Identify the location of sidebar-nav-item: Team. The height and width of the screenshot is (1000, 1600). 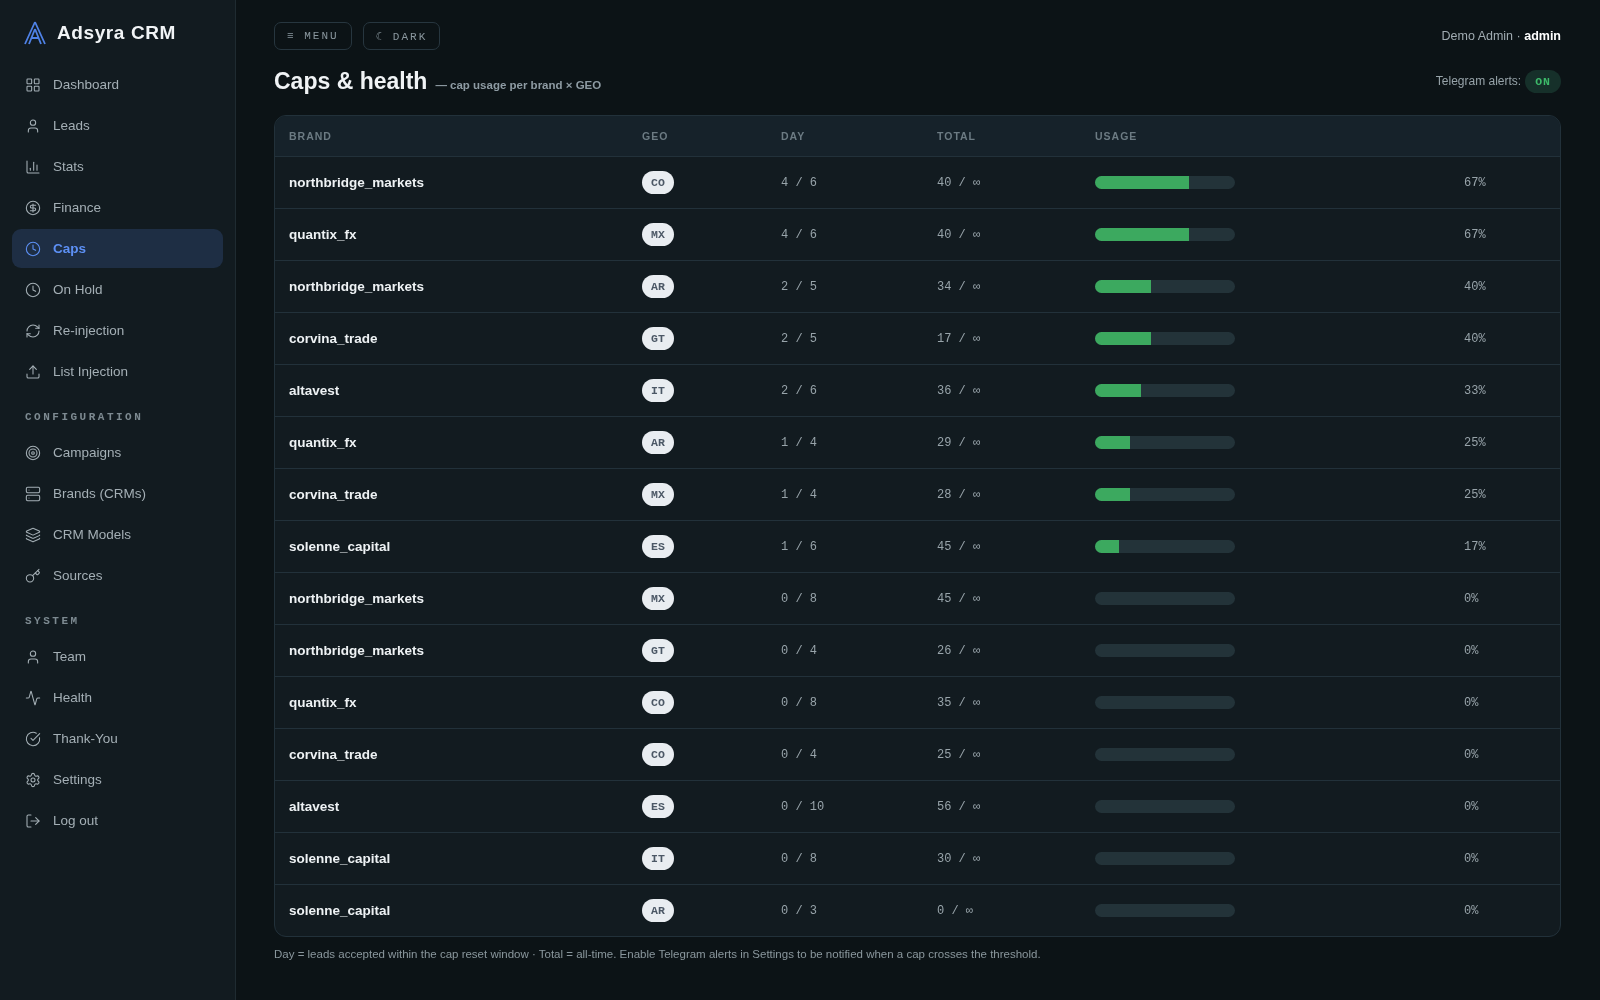
(117, 656).